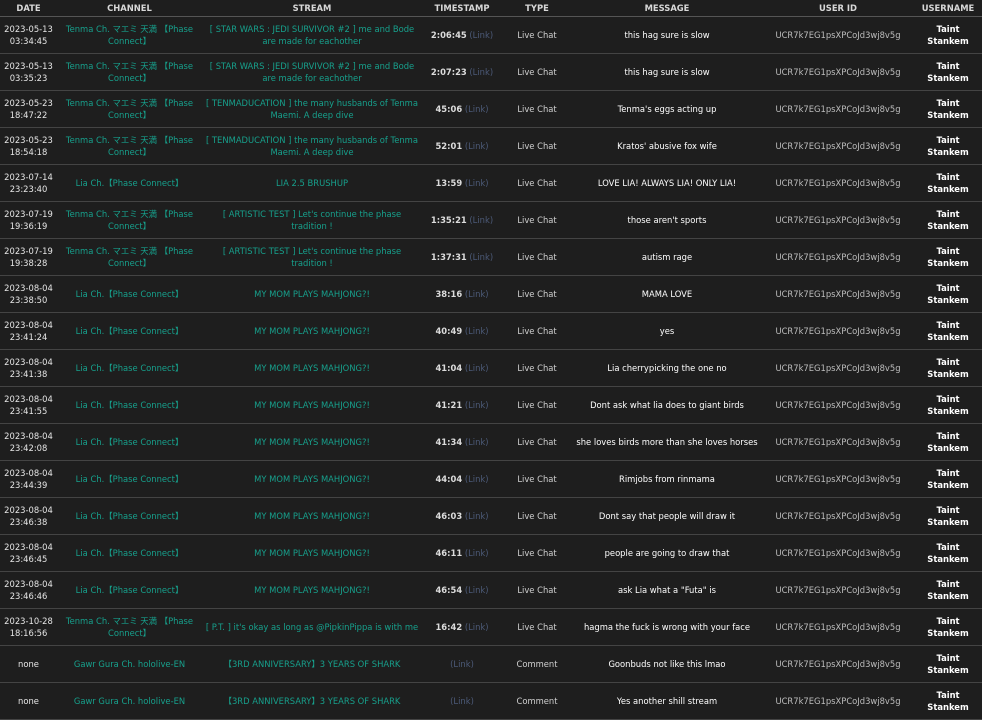  What do you see at coordinates (312, 8) in the screenshot?
I see `header-stream: STREAM` at bounding box center [312, 8].